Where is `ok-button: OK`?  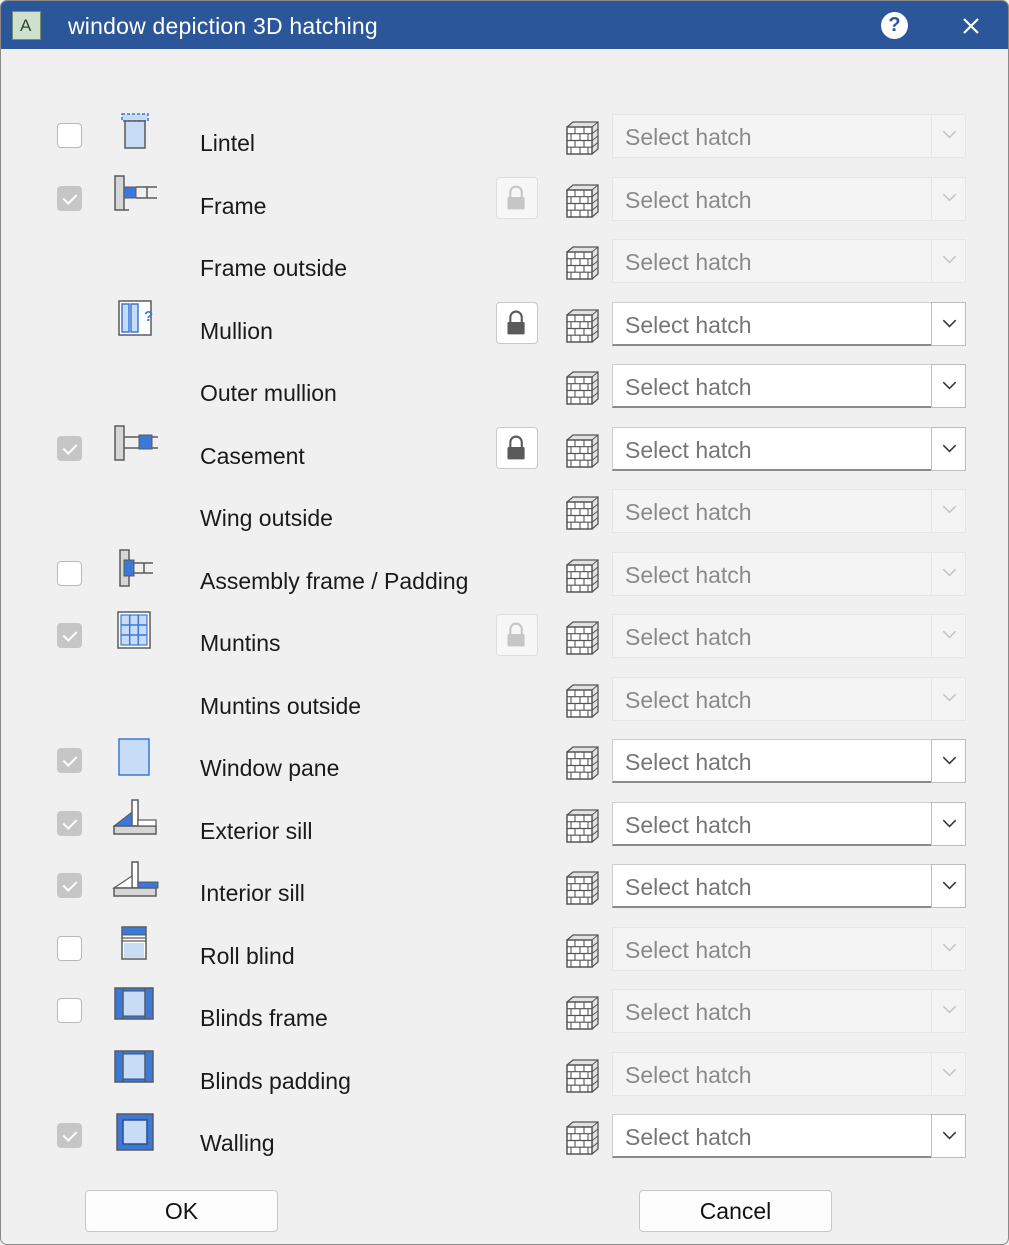 ok-button: OK is located at coordinates (181, 1211).